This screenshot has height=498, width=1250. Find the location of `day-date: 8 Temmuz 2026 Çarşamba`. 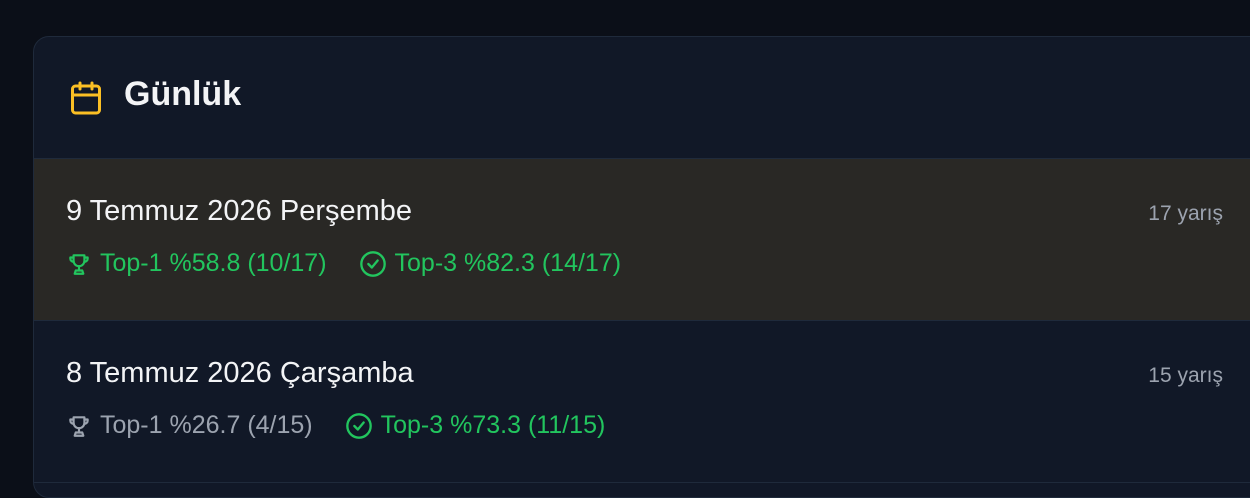

day-date: 8 Temmuz 2026 Çarşamba is located at coordinates (240, 373).